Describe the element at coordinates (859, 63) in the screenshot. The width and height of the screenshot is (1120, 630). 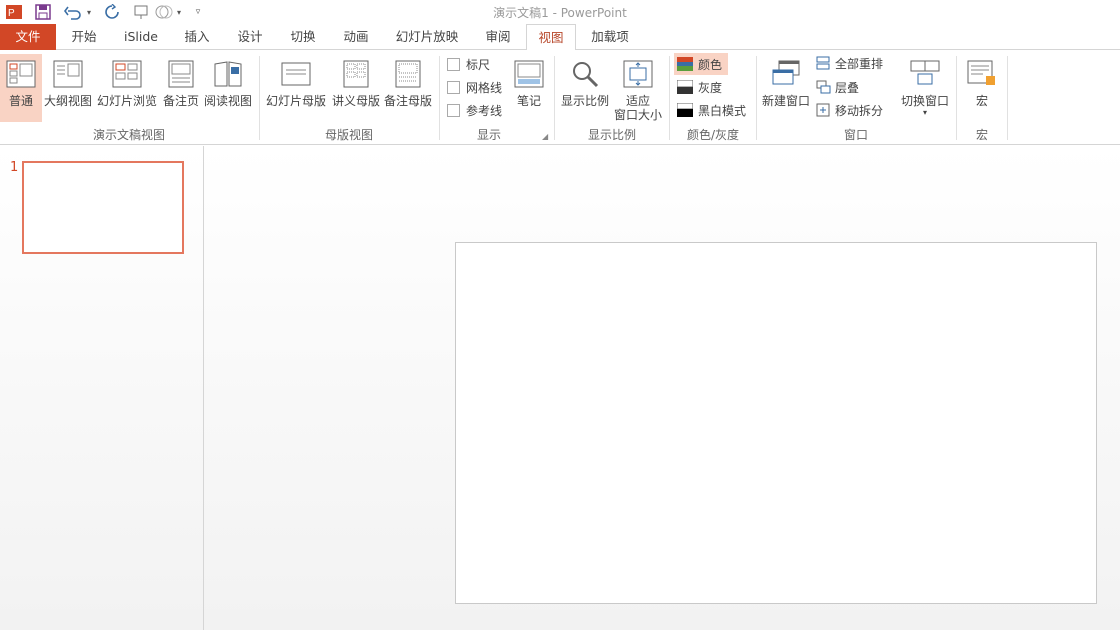
I see `arrange-all-label: 全部重排` at that location.